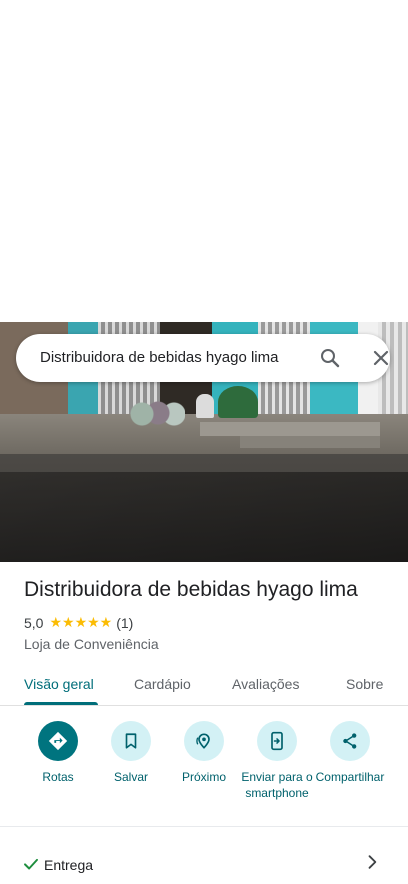 This screenshot has width=408, height=884. Describe the element at coordinates (131, 741) in the screenshot. I see `bookmark-icon` at that location.